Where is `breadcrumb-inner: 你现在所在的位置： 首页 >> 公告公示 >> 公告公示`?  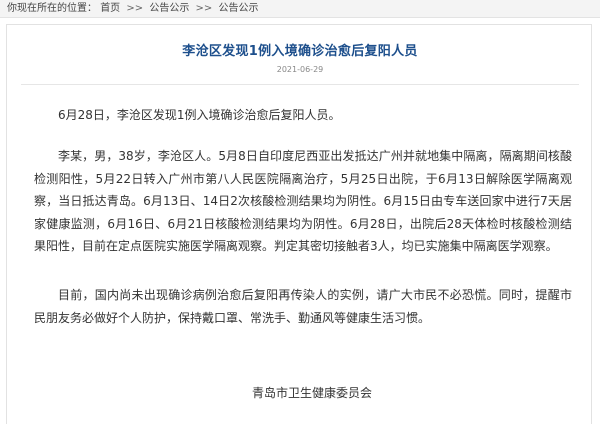 breadcrumb-inner: 你现在所在的位置： 首页 >> 公告公示 >> 公告公示 is located at coordinates (132, 8).